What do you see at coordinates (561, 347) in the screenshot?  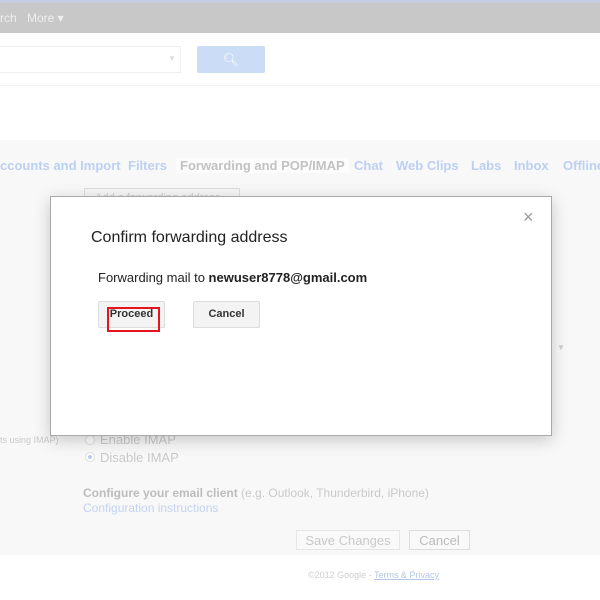 I see `dropdown-caret-icon: ▼` at bounding box center [561, 347].